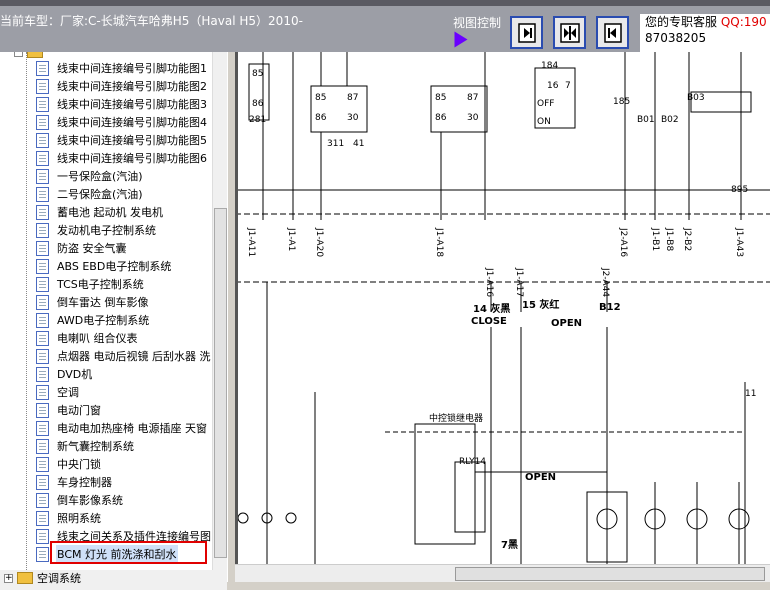  I want to click on fit-width-icon, so click(569, 32).